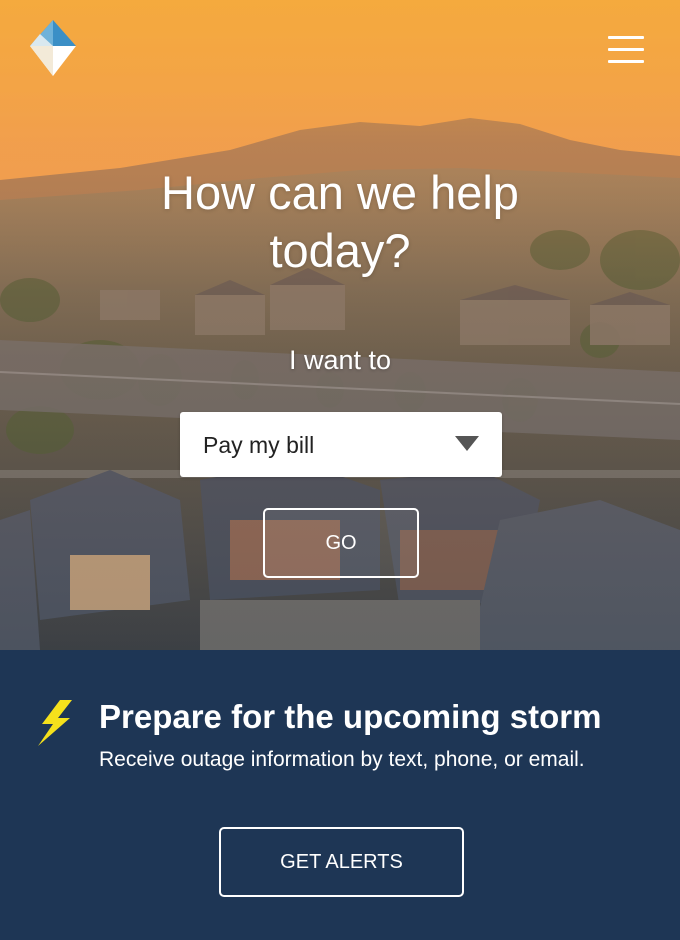 This screenshot has width=680, height=940. I want to click on action-select: Pay my bill, so click(341, 444).